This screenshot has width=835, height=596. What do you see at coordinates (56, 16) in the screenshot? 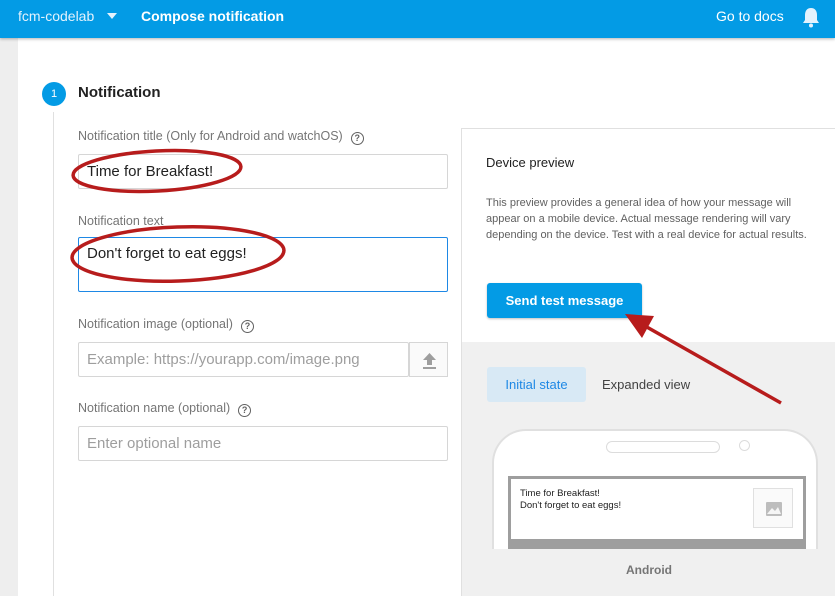
I see `project-selector: fcm-codelab` at bounding box center [56, 16].